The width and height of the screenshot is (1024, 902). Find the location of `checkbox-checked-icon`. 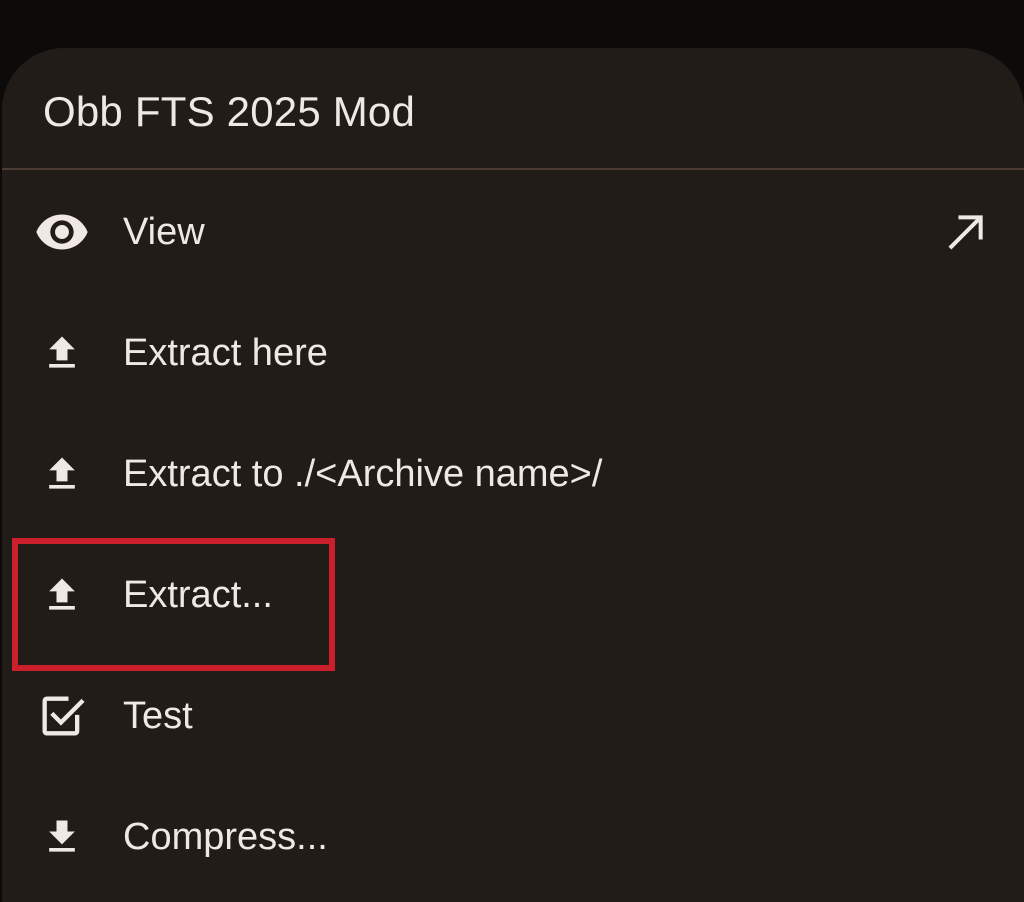

checkbox-checked-icon is located at coordinates (62, 716).